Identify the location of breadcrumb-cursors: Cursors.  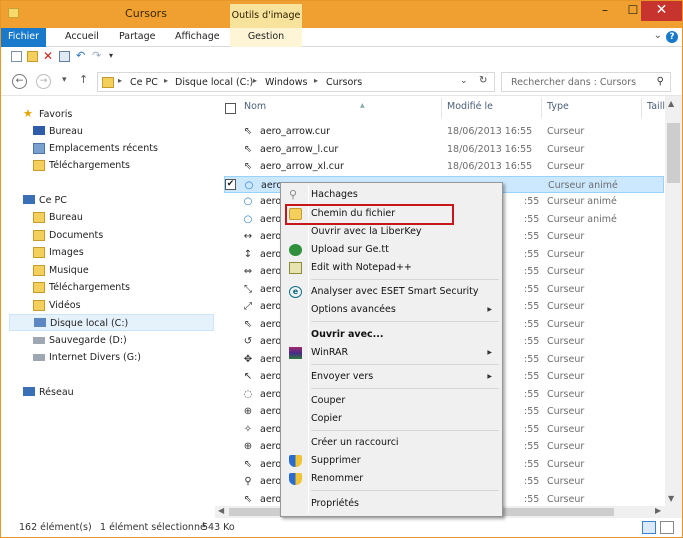
(344, 82).